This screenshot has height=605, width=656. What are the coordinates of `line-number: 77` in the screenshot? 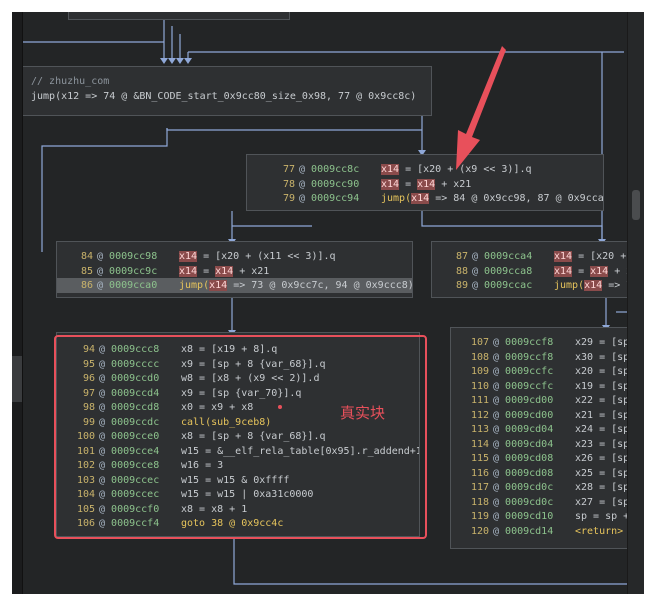 It's located at (288, 169).